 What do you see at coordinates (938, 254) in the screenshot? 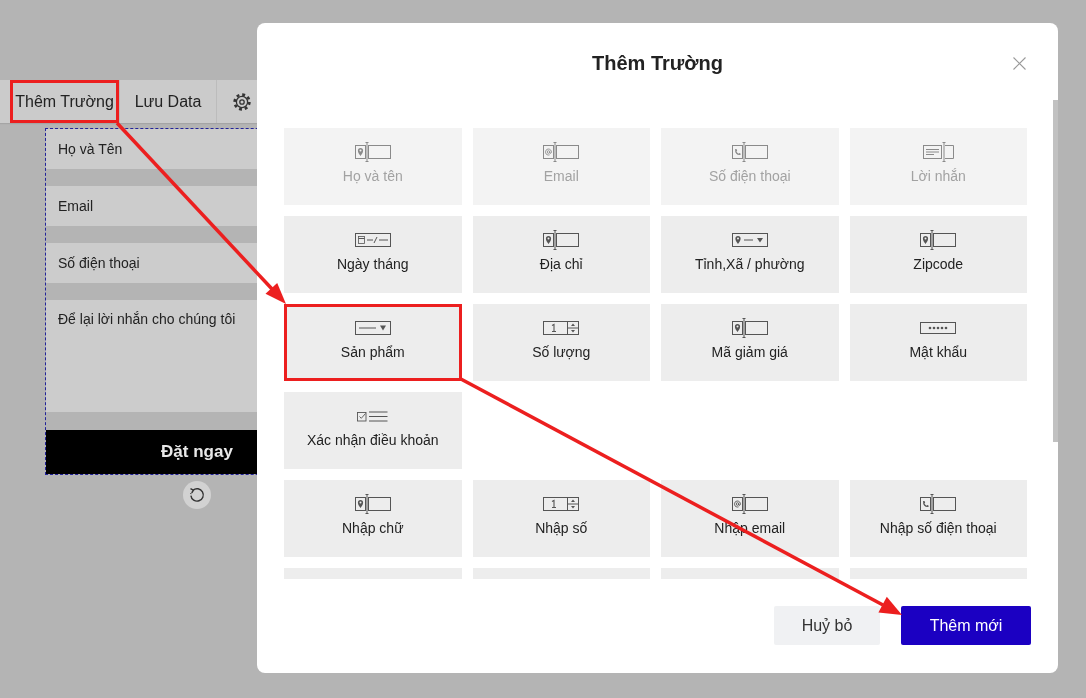
I see `field-type-option: Zipcode` at bounding box center [938, 254].